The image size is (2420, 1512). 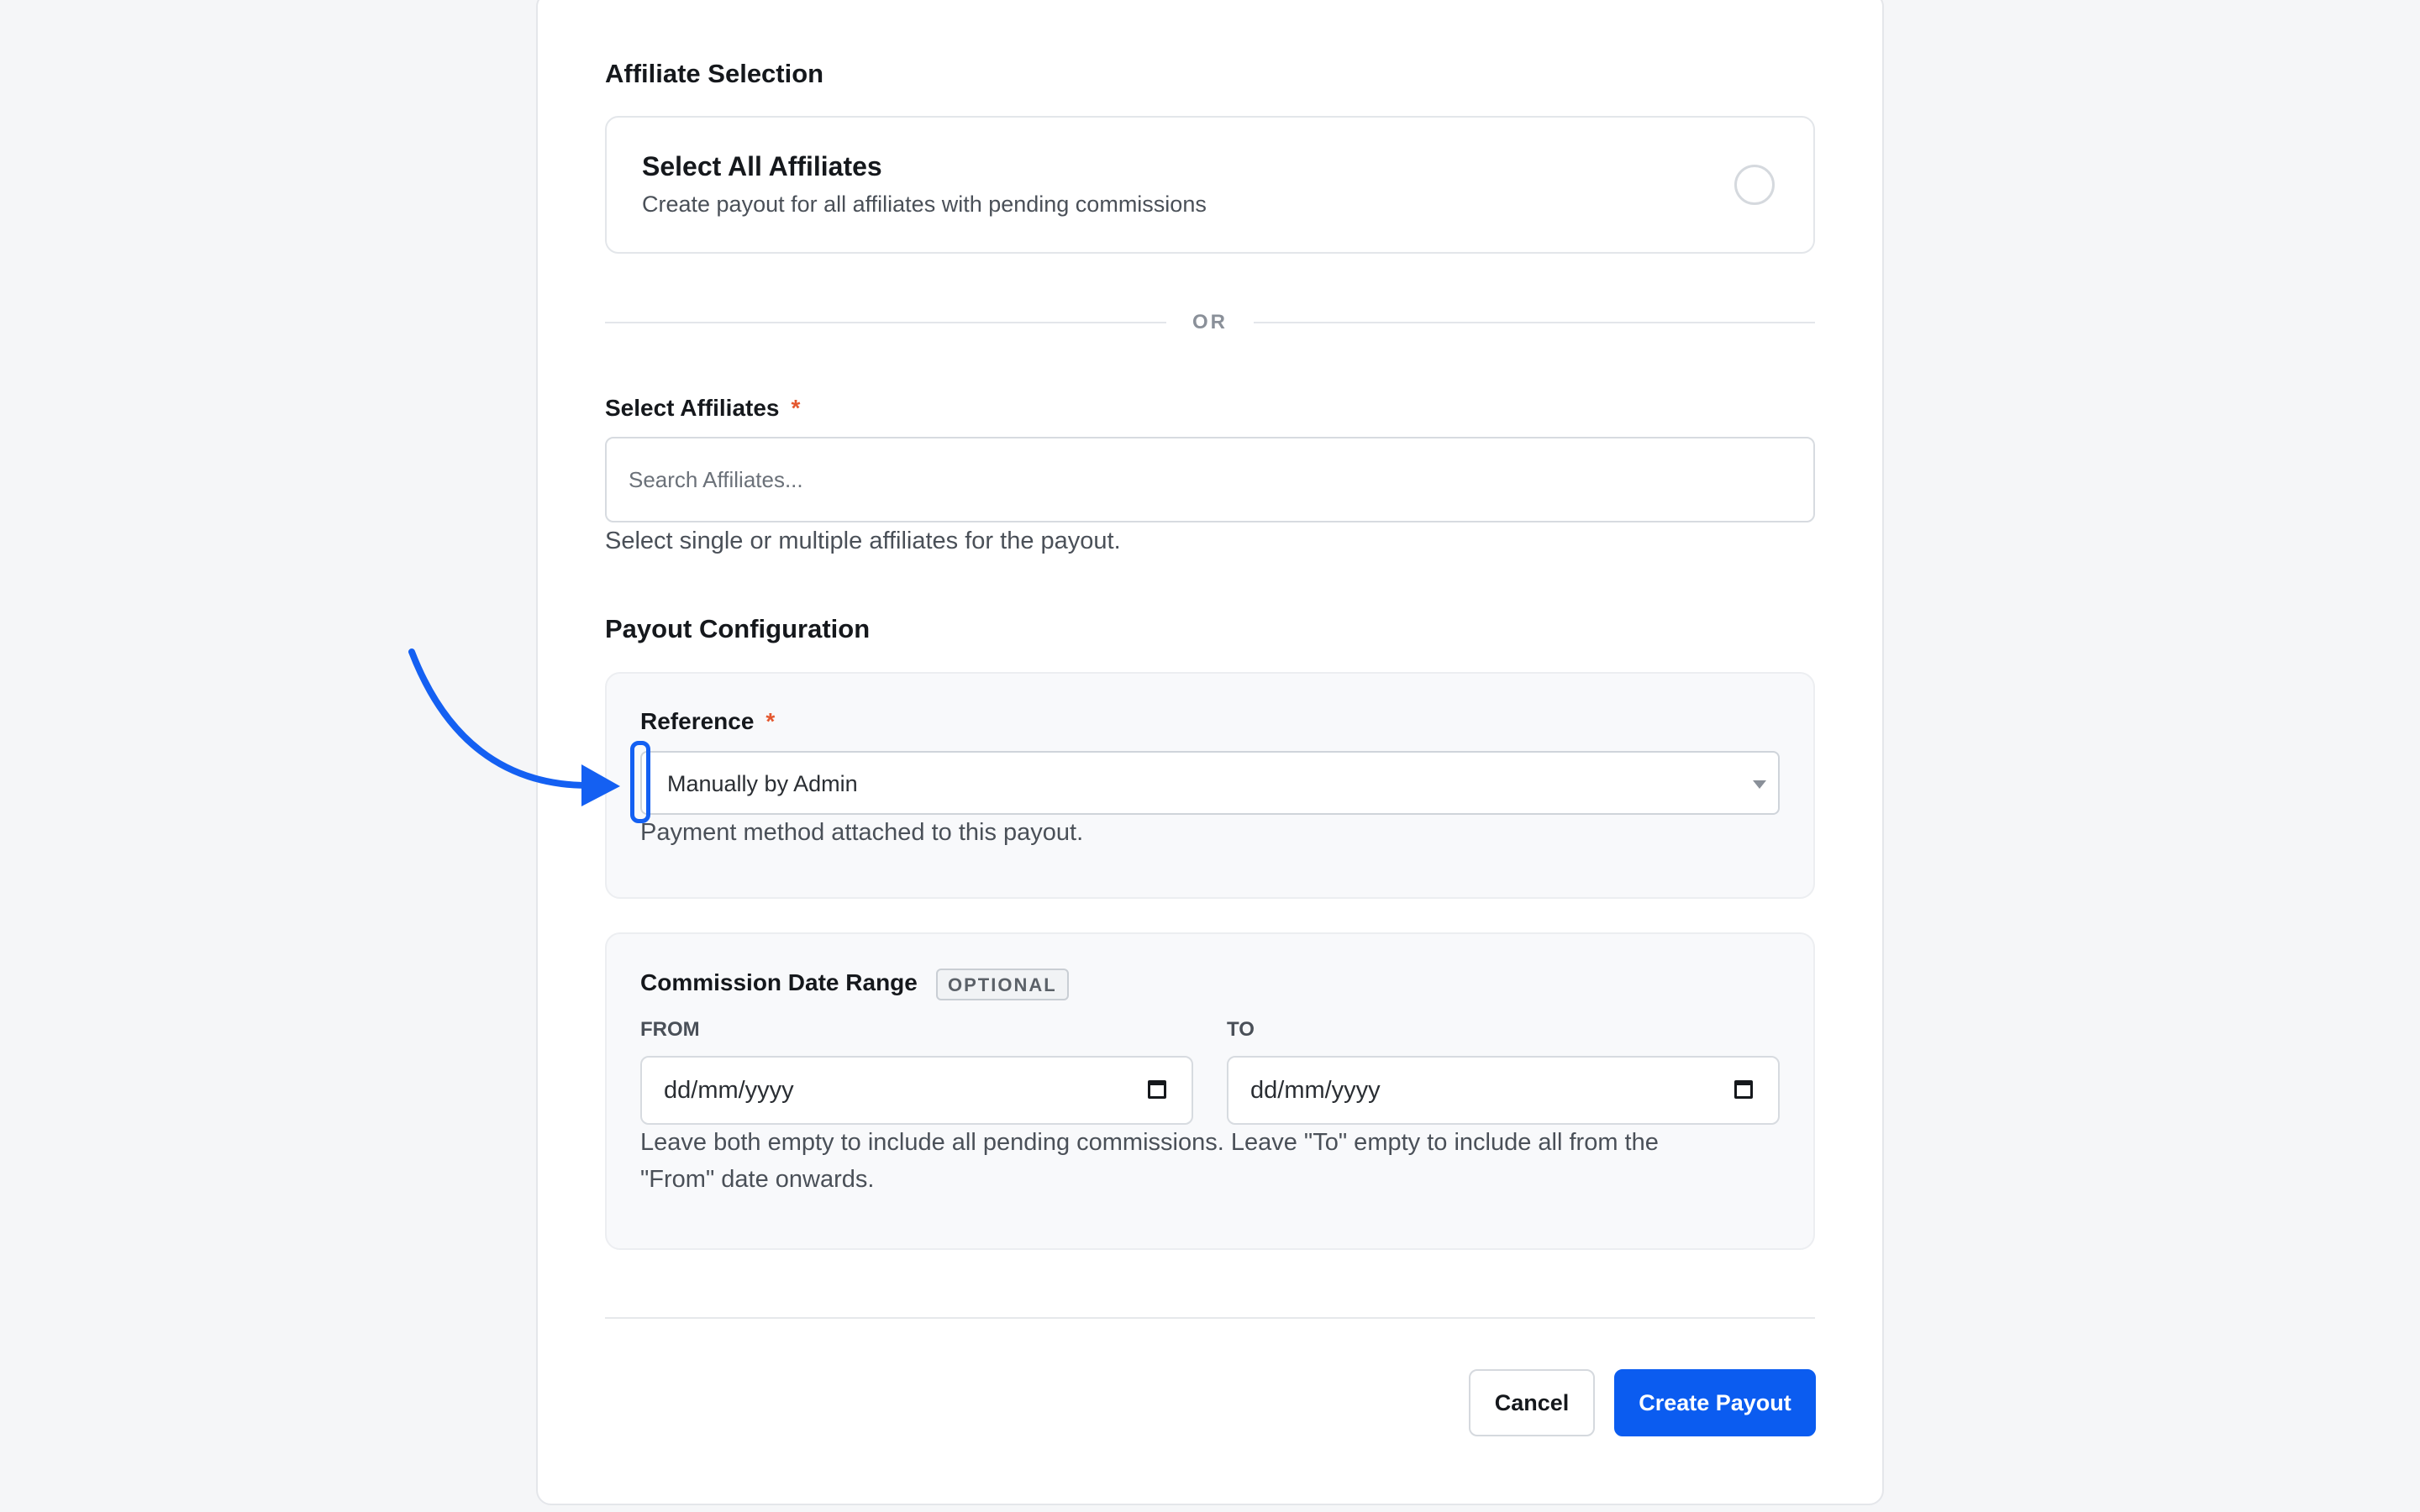 I want to click on to-date-value: dd/mm/yyyy, so click(x=1316, y=1090).